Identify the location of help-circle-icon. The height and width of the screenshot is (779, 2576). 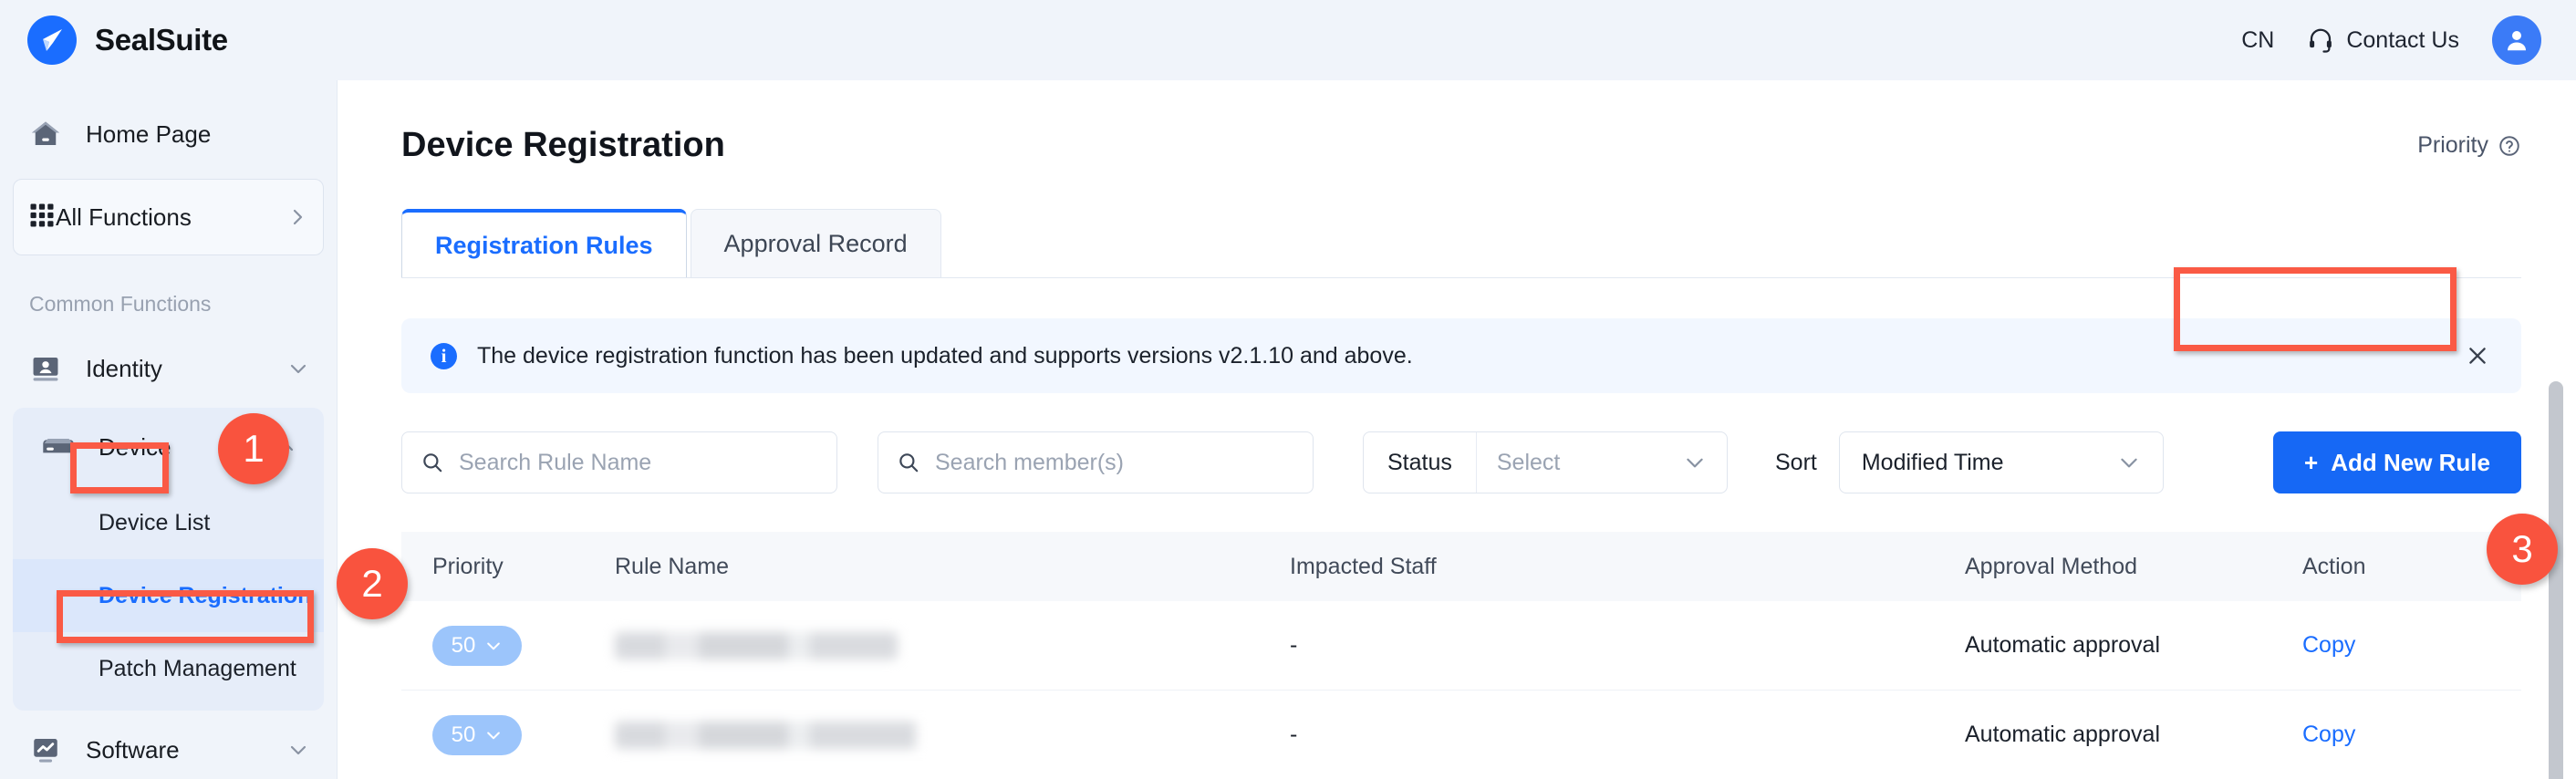
(2509, 146).